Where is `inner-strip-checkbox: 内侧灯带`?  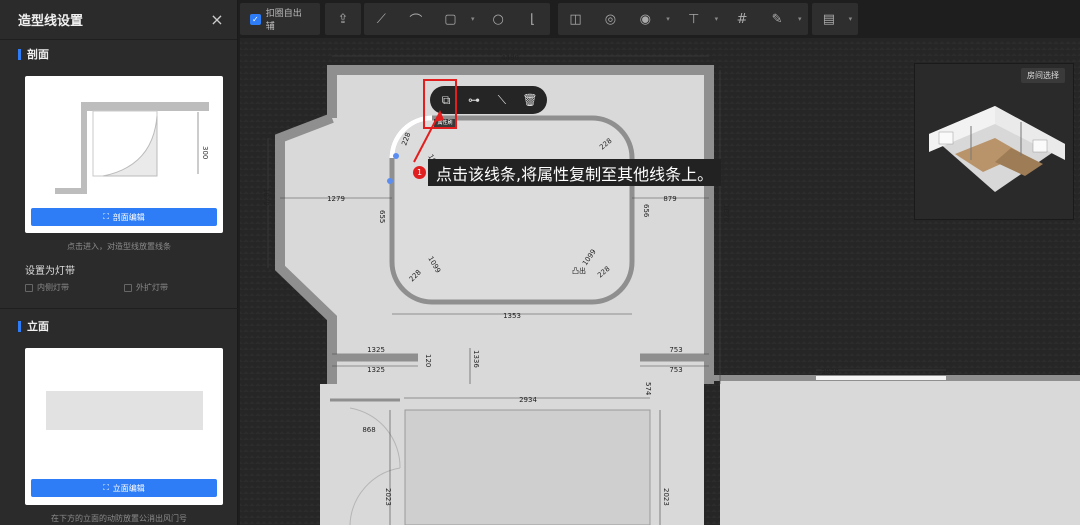 inner-strip-checkbox: 内侧灯带 is located at coordinates (47, 287).